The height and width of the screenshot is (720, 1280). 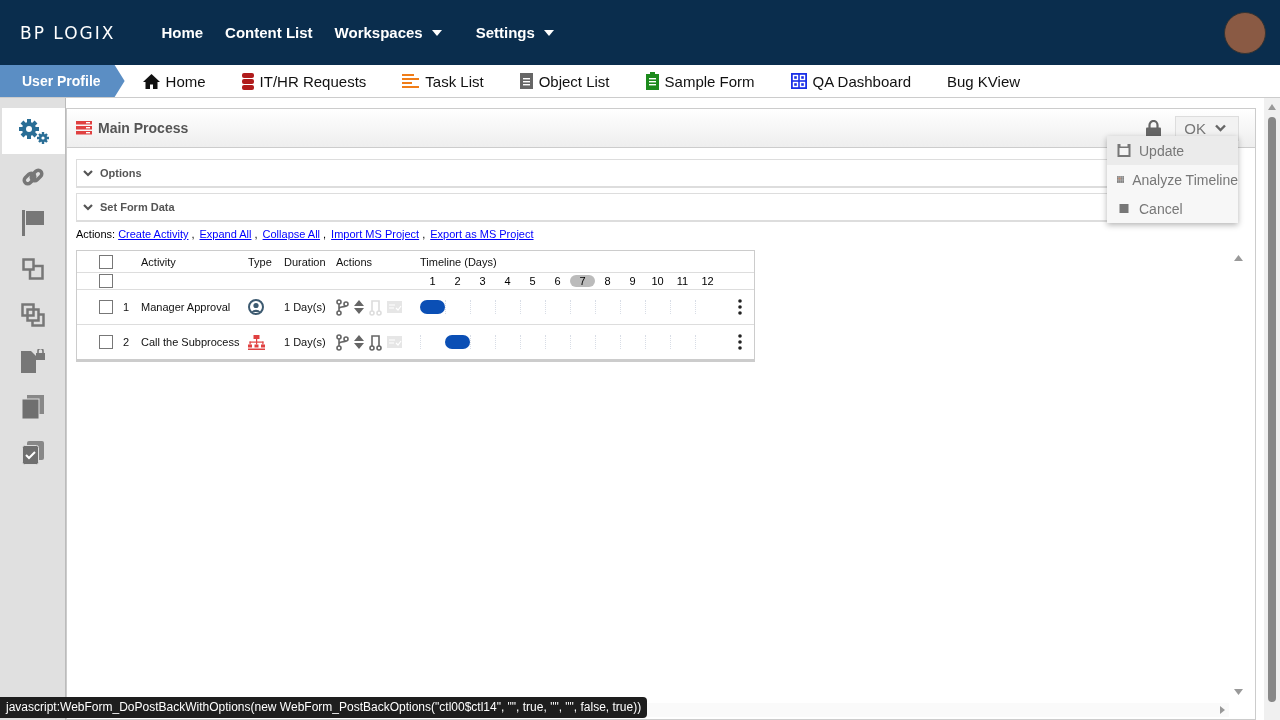 I want to click on column-header: Actions, so click(x=355, y=261).